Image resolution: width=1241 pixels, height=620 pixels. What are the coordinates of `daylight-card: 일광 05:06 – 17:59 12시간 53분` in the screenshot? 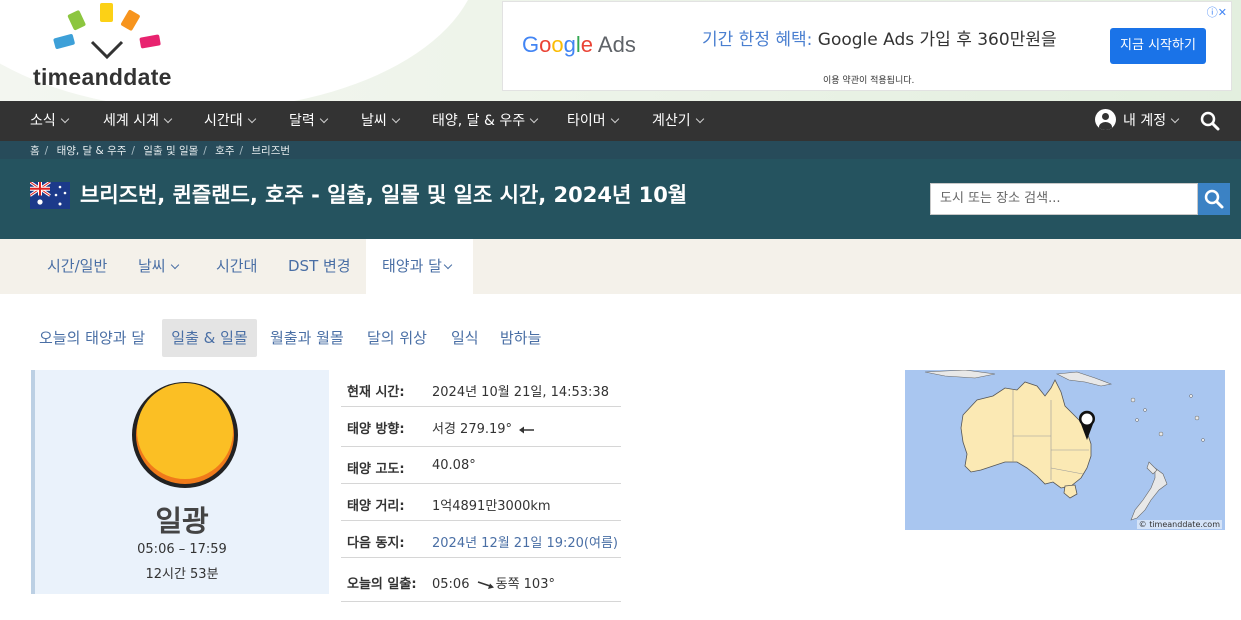 It's located at (180, 482).